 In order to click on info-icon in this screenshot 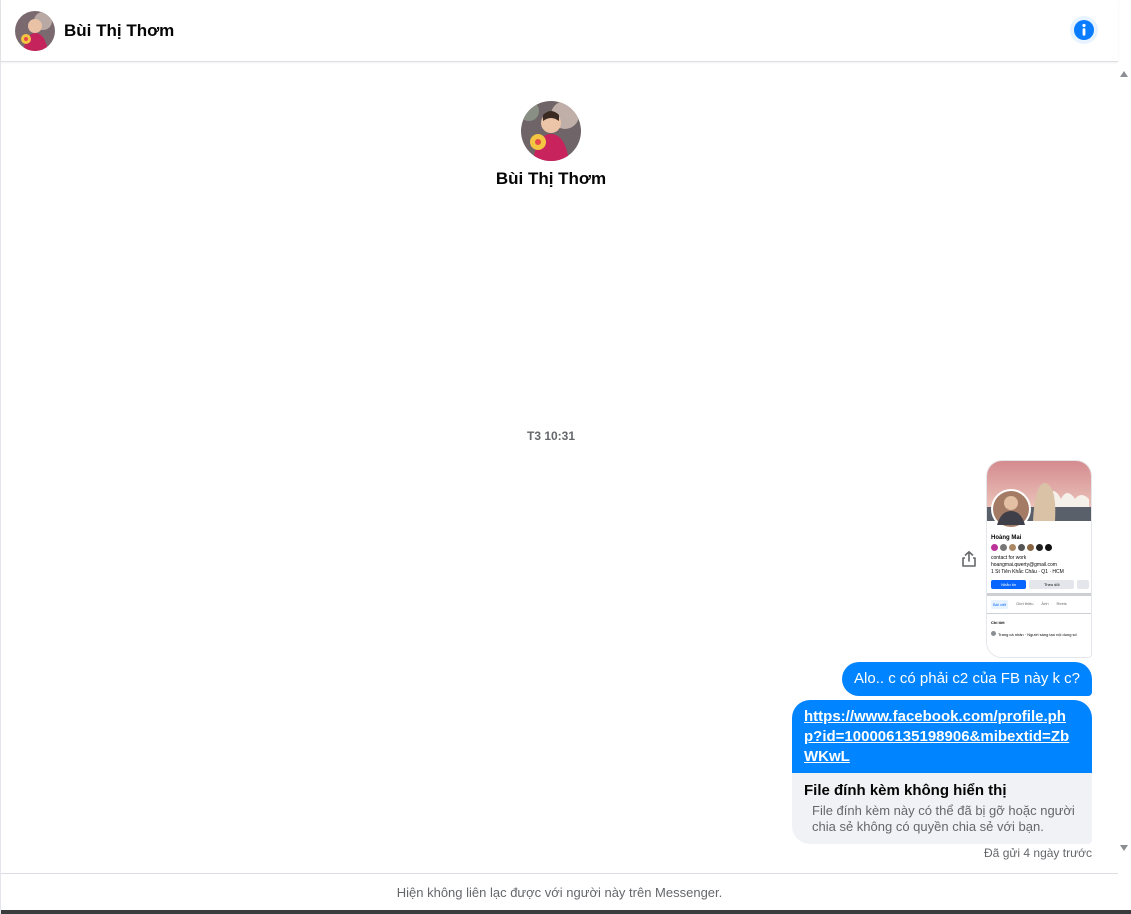, I will do `click(1084, 30)`.